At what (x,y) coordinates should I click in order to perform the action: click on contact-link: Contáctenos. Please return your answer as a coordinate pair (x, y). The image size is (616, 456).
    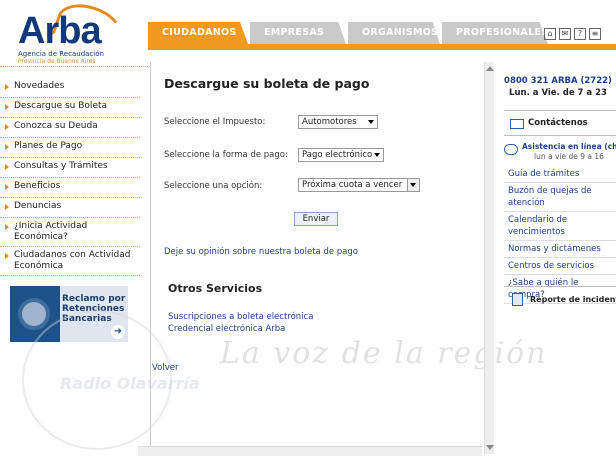
    Looking at the image, I should click on (560, 123).